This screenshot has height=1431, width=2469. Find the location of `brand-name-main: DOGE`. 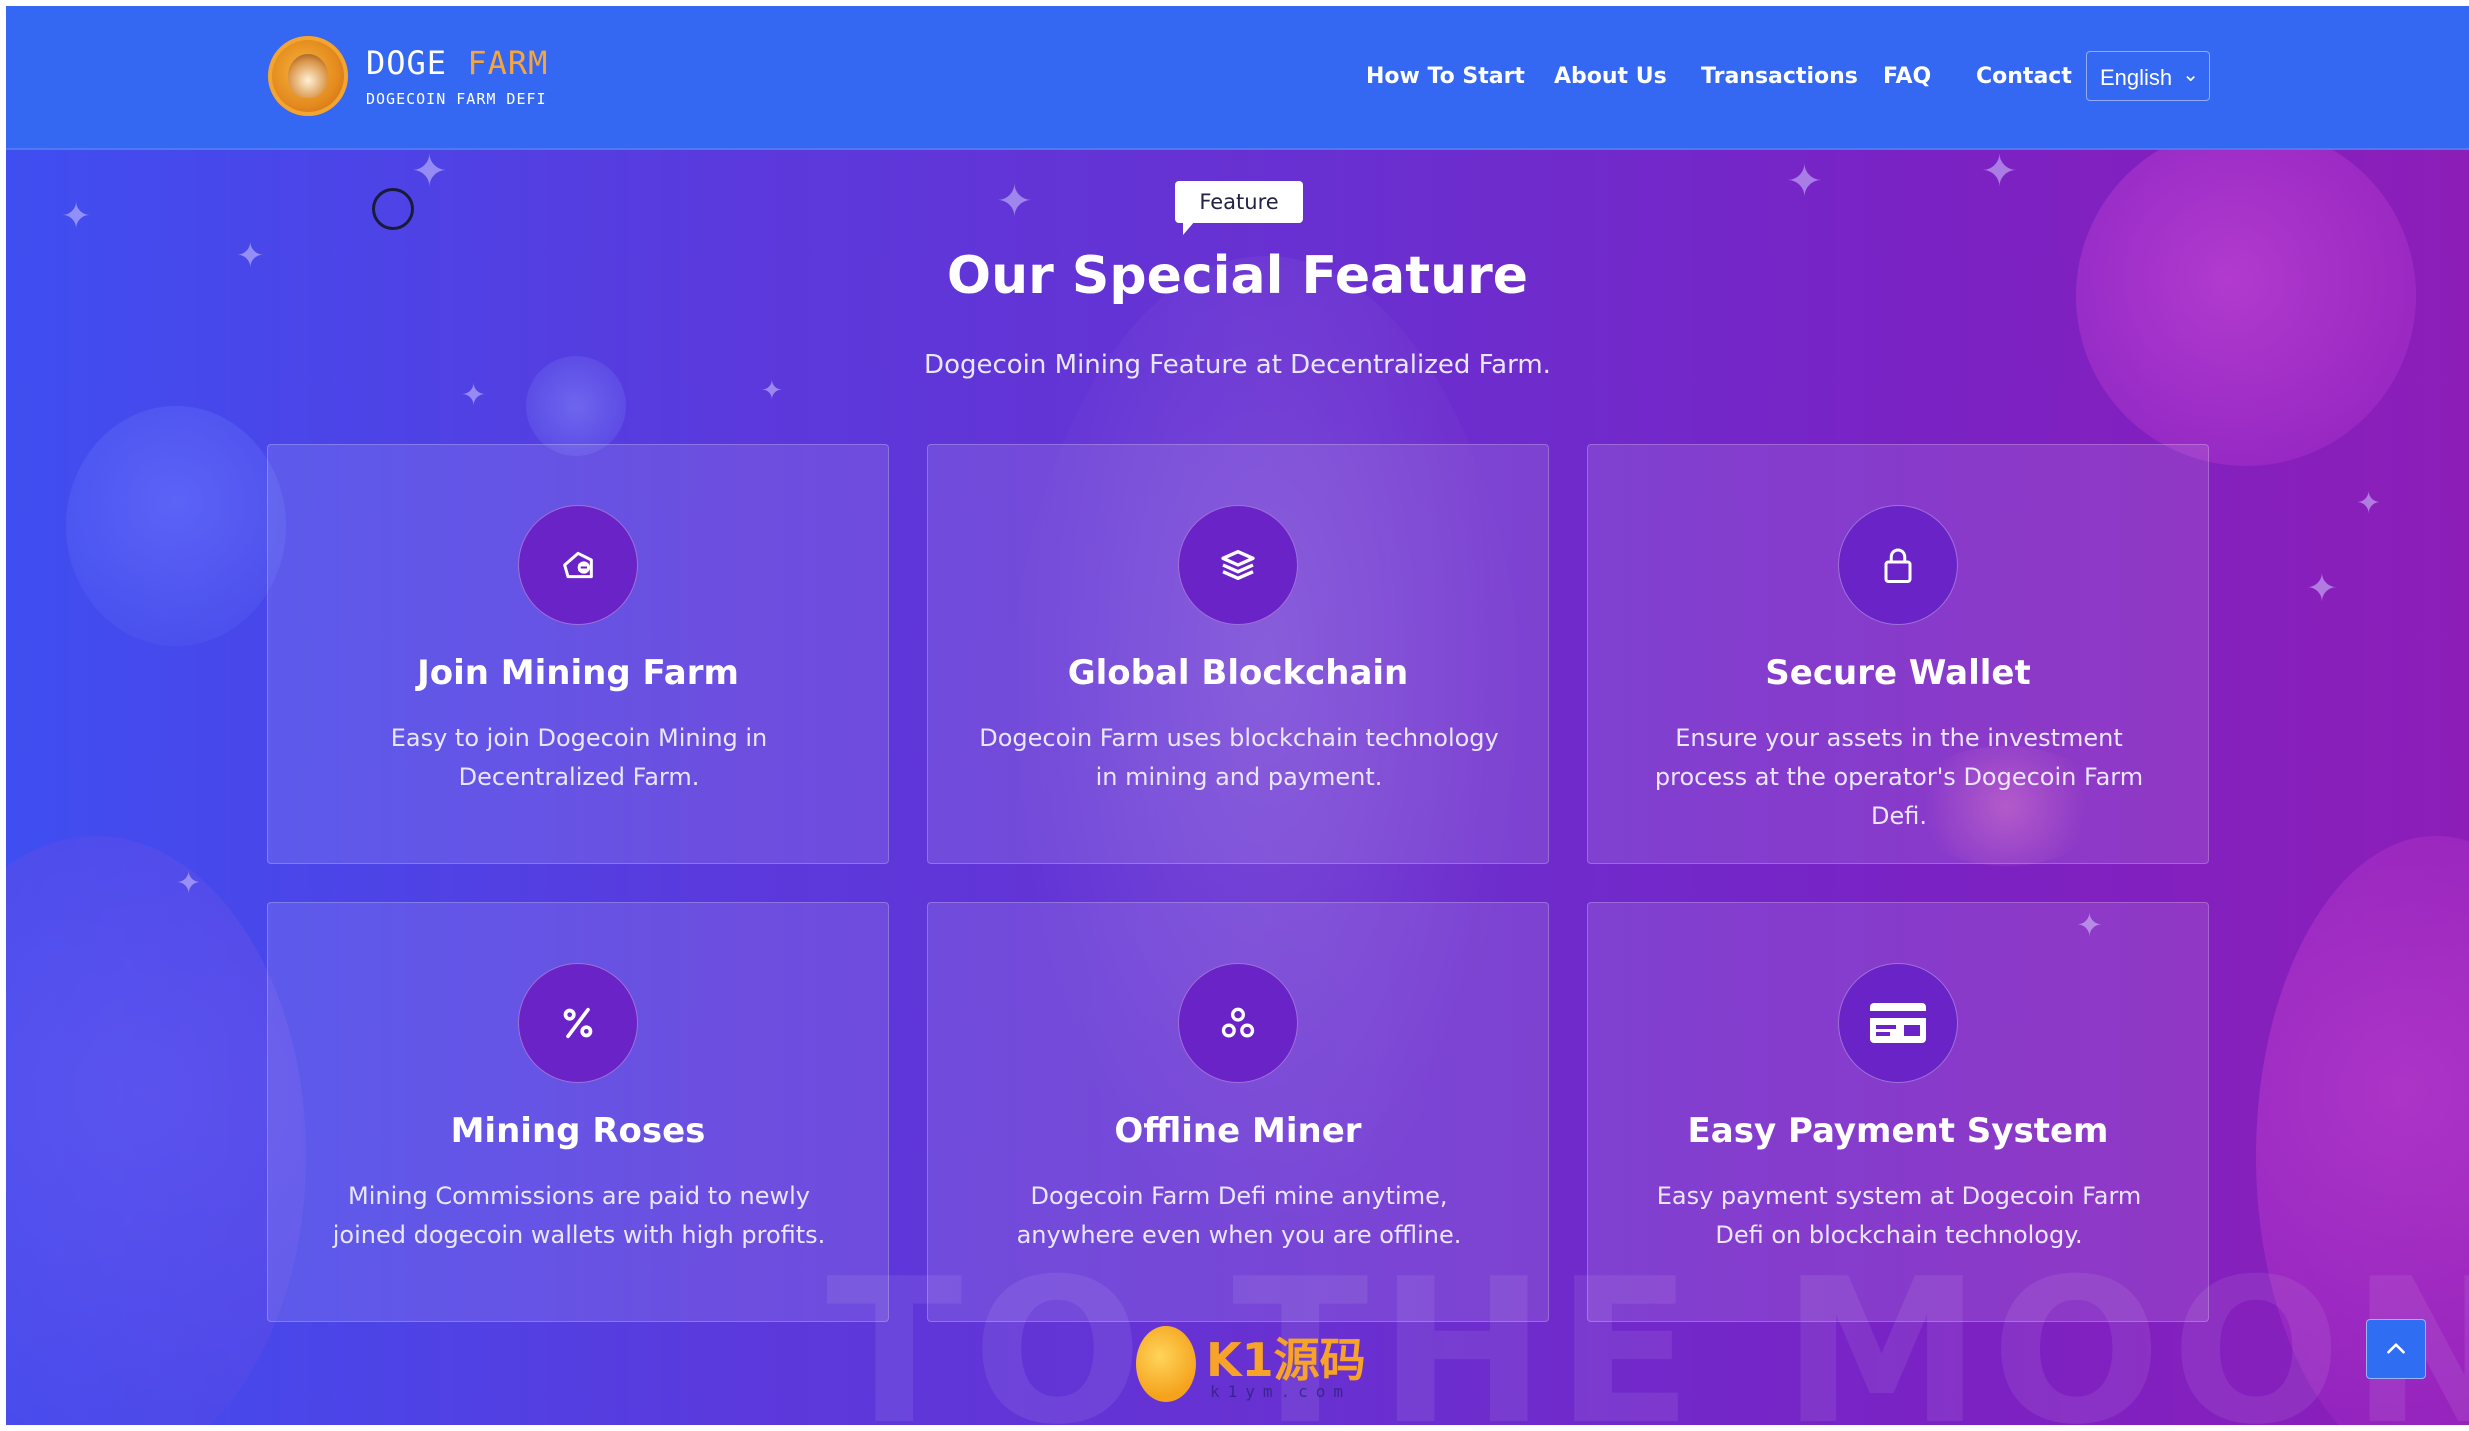

brand-name-main: DOGE is located at coordinates (407, 63).